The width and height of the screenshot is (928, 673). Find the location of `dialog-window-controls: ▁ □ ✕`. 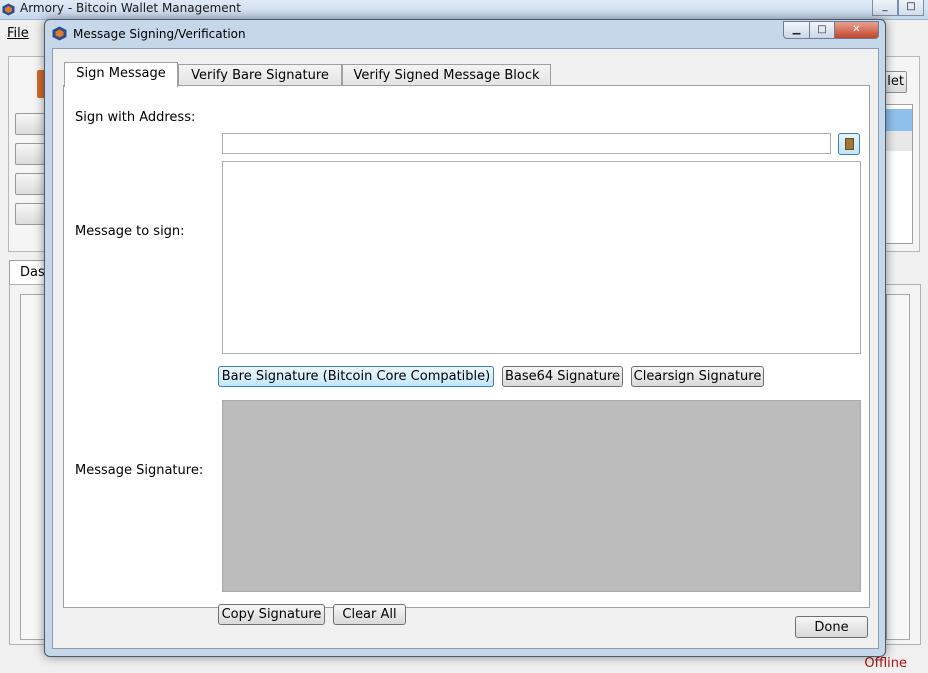

dialog-window-controls: ▁ □ ✕ is located at coordinates (831, 30).